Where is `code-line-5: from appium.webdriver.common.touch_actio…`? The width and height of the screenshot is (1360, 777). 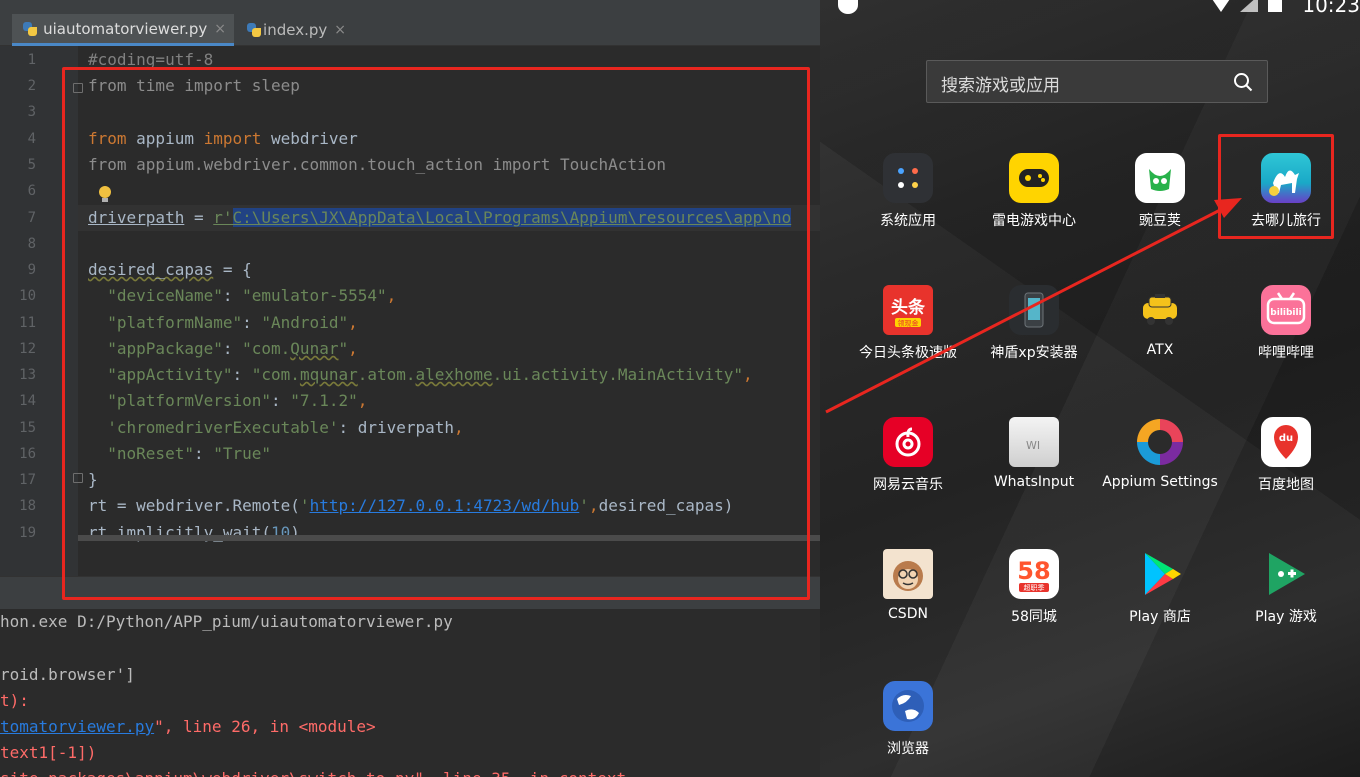 code-line-5: from appium.webdriver.common.touch_actio… is located at coordinates (377, 164).